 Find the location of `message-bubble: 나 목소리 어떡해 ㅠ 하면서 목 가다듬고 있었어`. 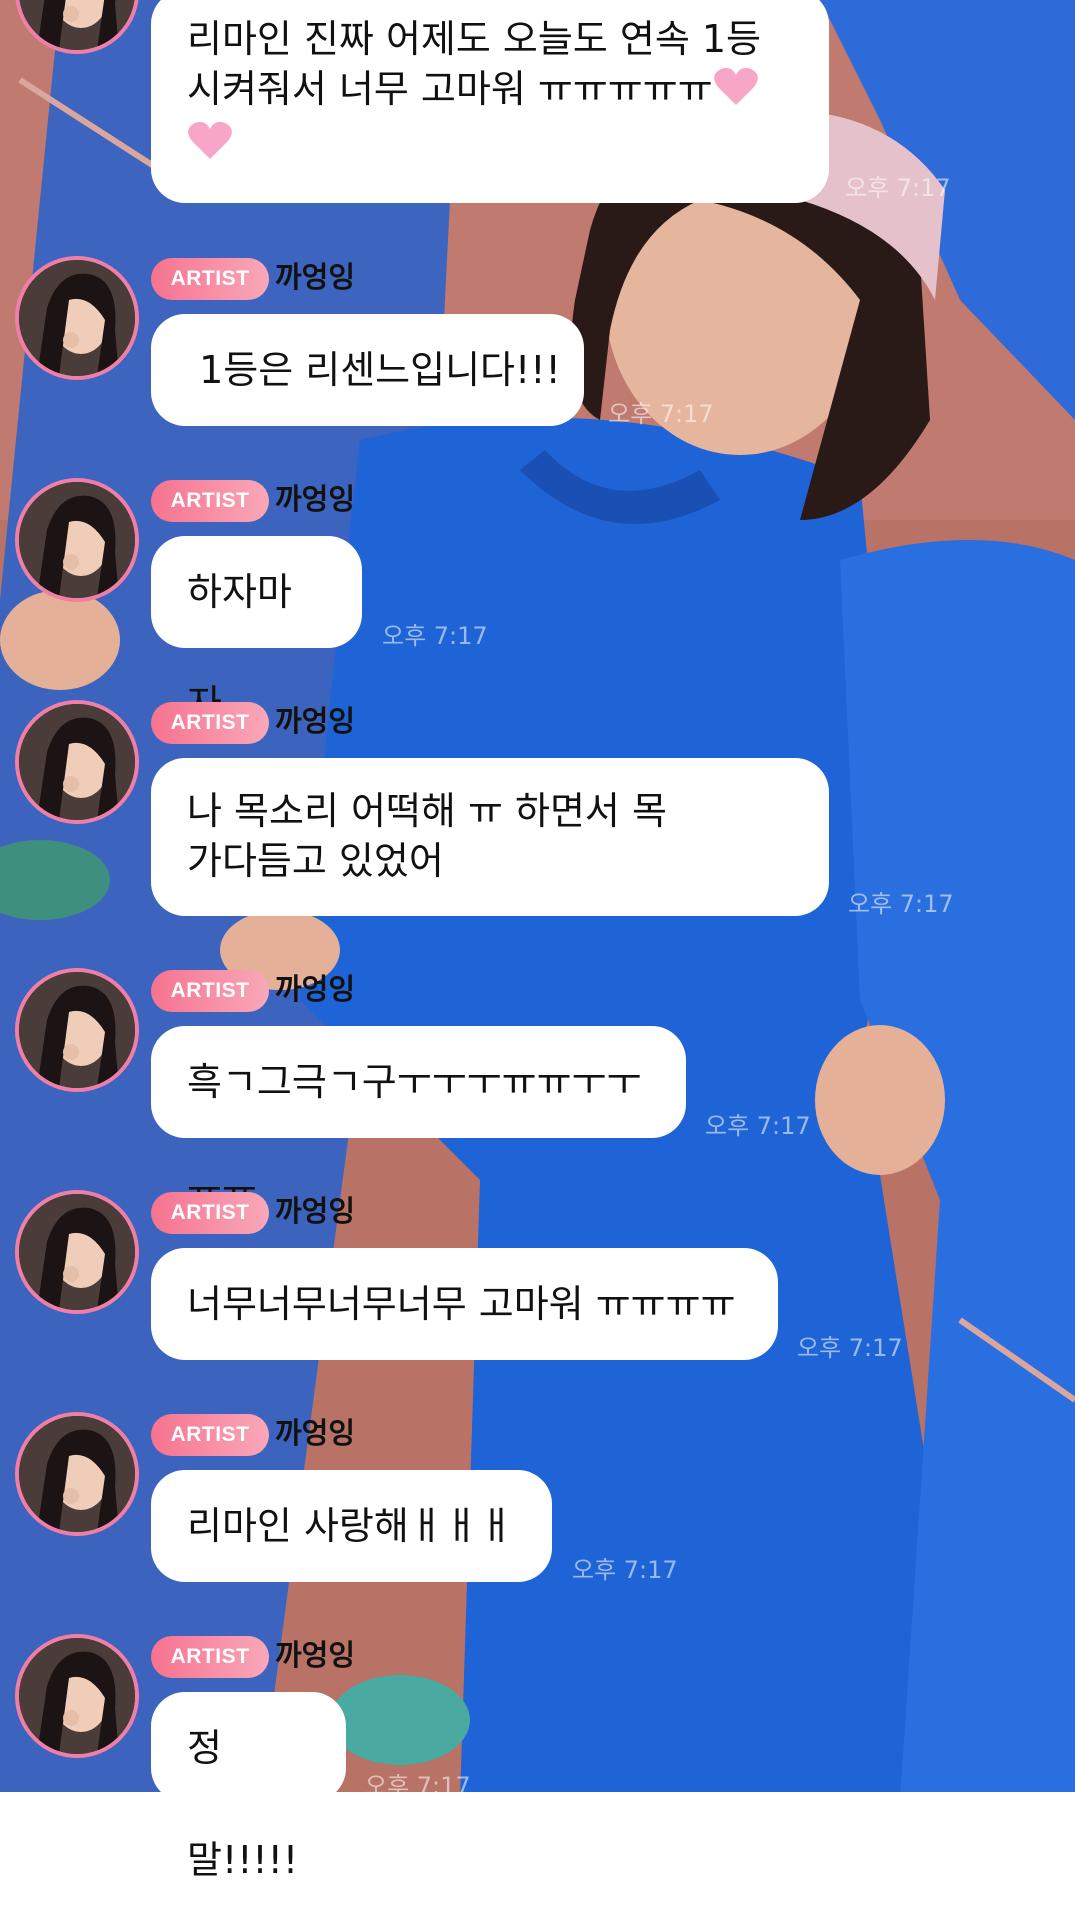

message-bubble: 나 목소리 어떡해 ㅠ 하면서 목 가다듬고 있었어 is located at coordinates (490, 837).